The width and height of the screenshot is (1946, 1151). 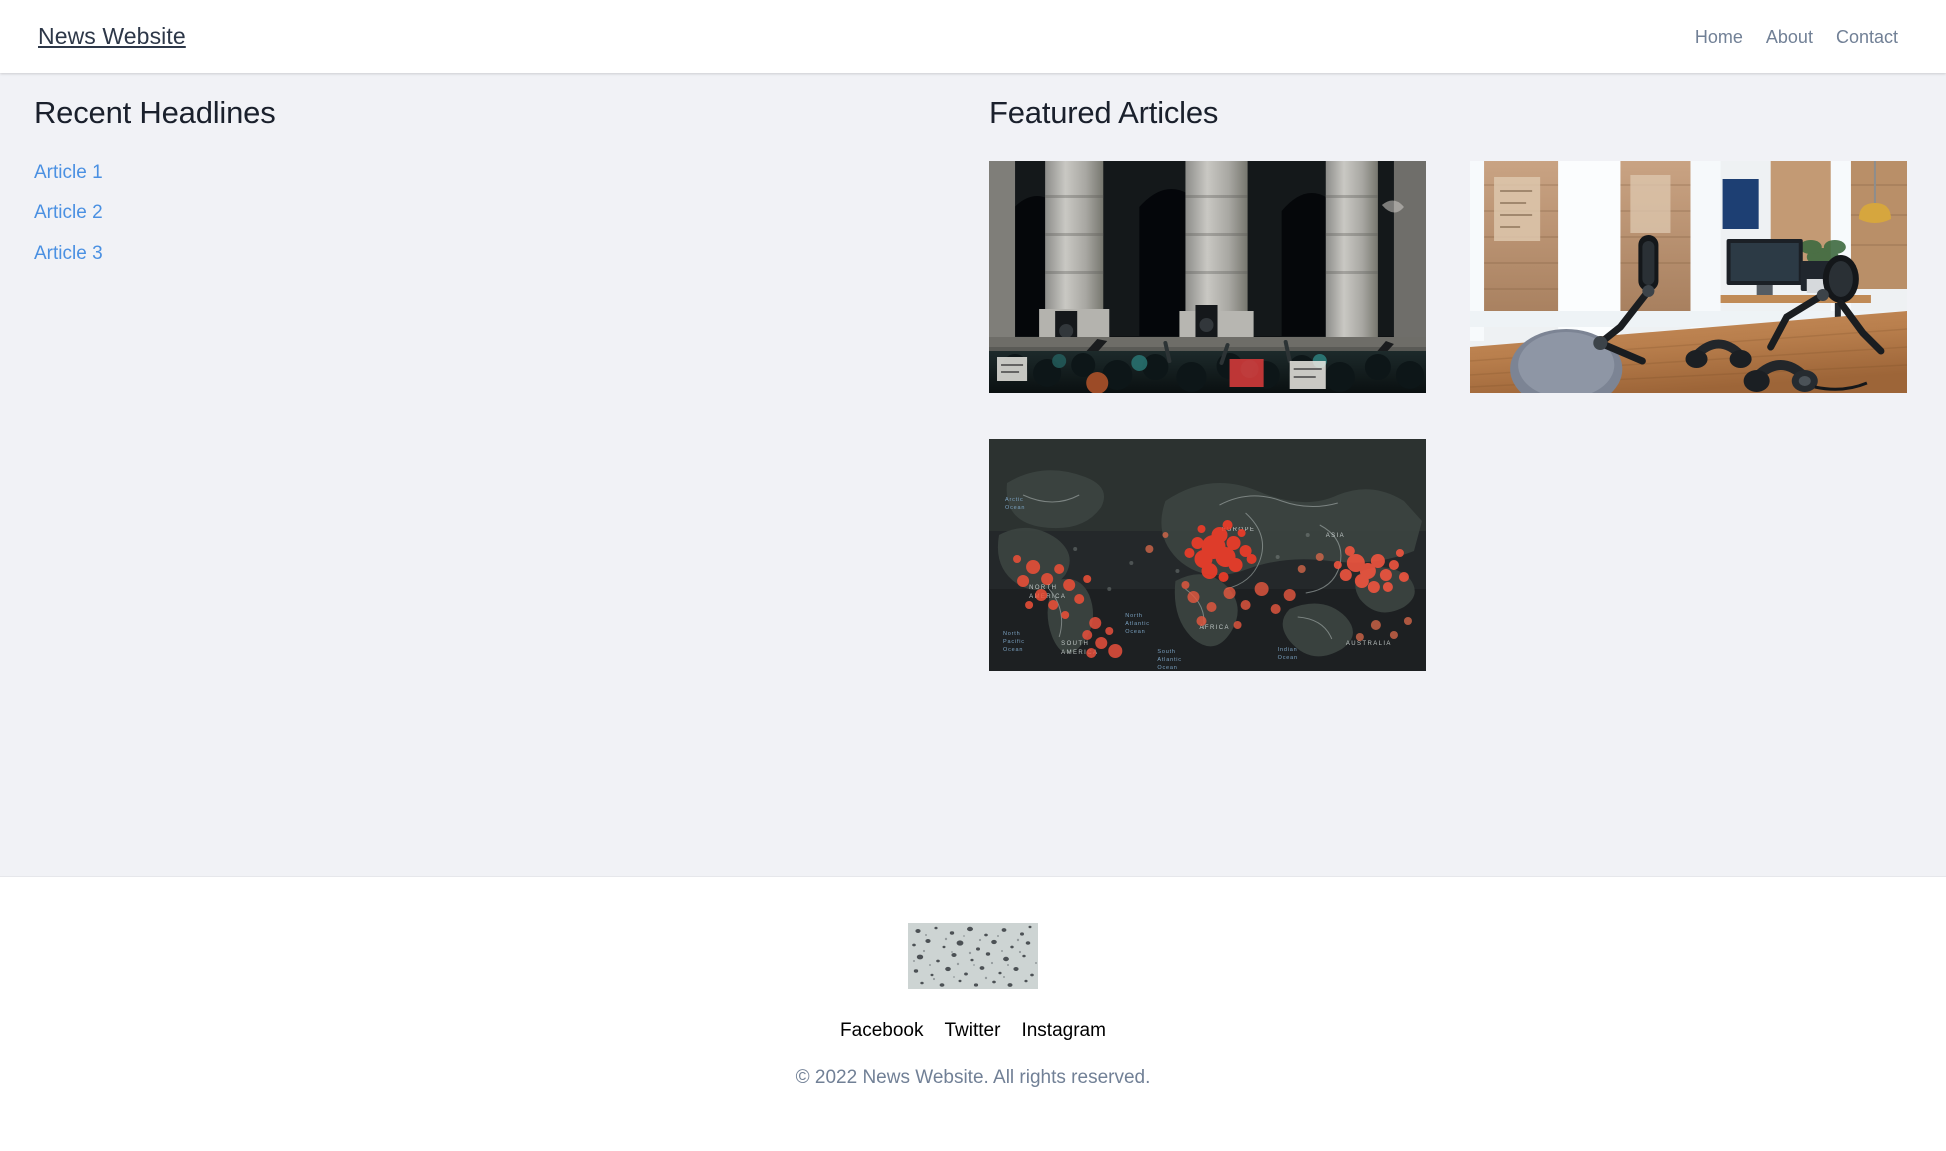 What do you see at coordinates (1867, 37) in the screenshot?
I see `nav-link-contact: Contact` at bounding box center [1867, 37].